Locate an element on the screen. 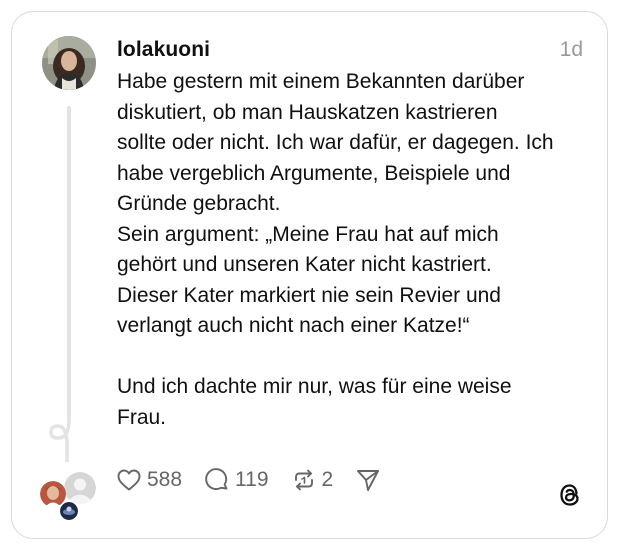 The image size is (620, 551). thread-loop-icon is located at coordinates (60, 437).